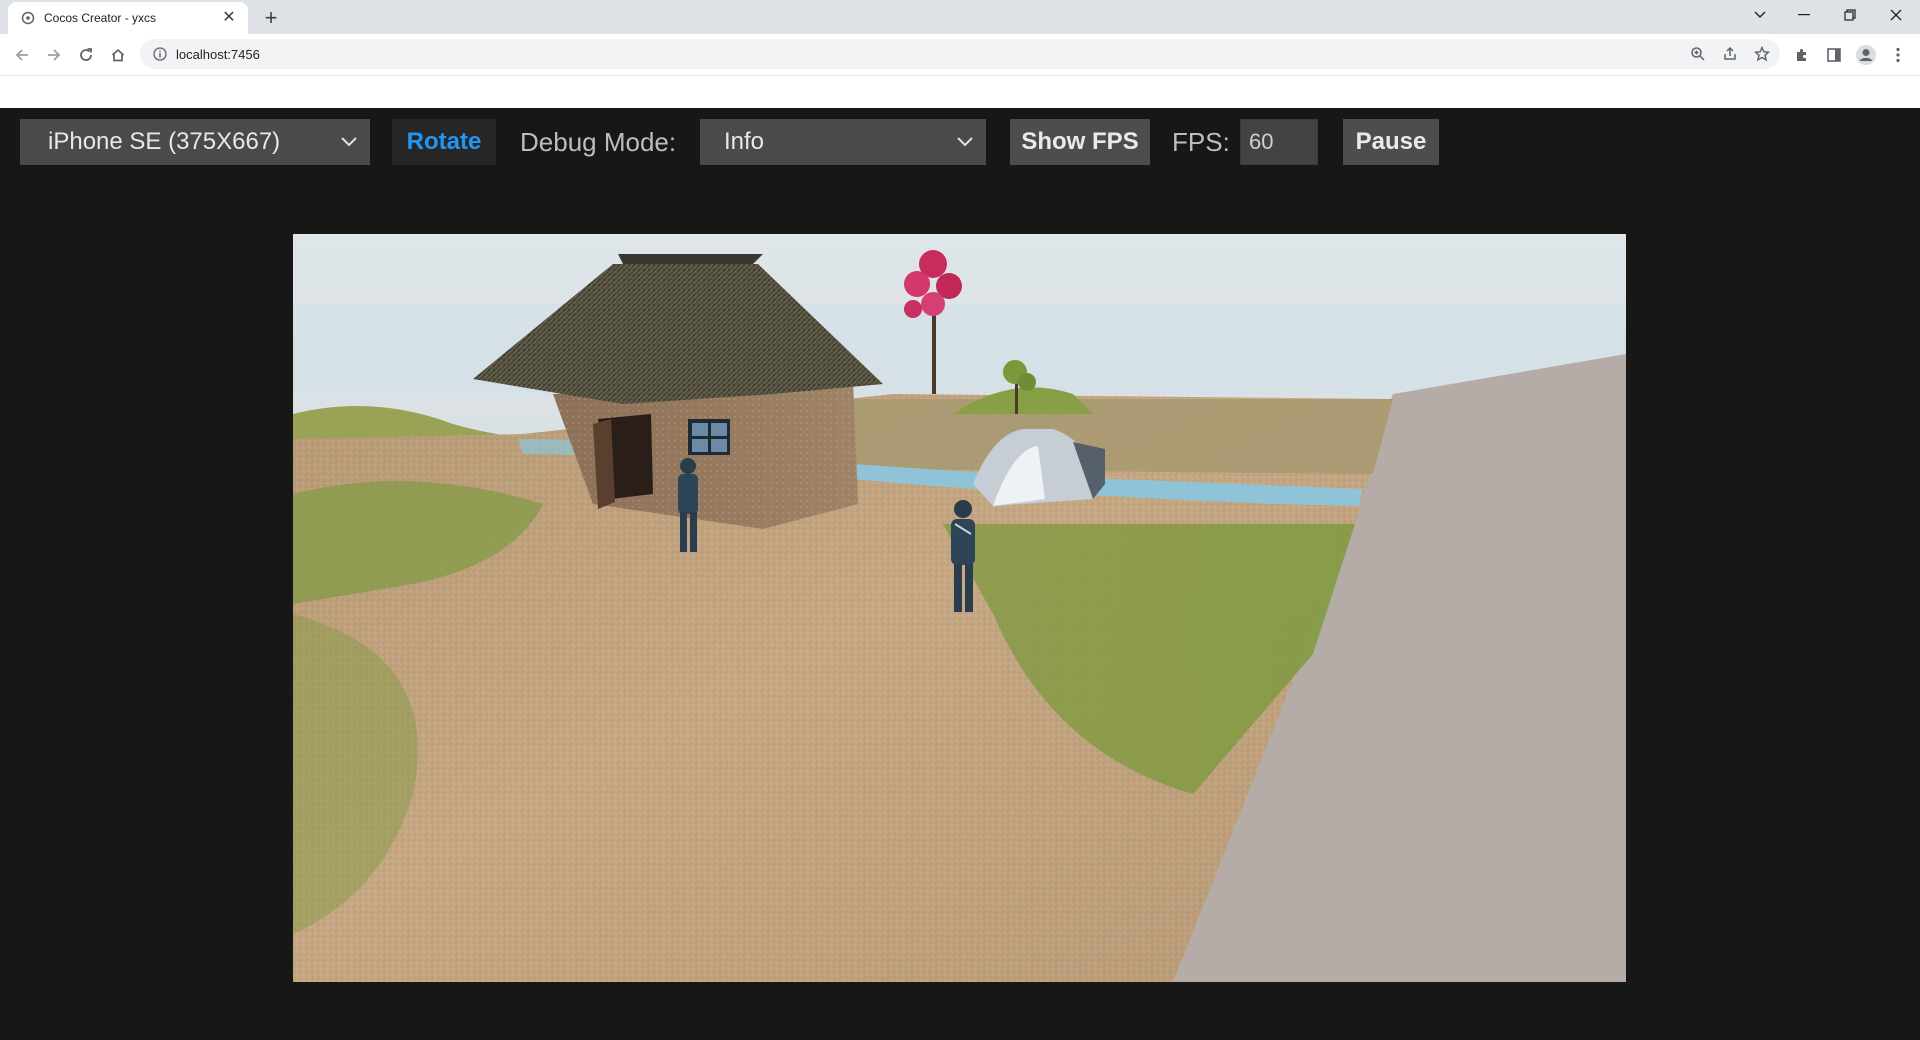  Describe the element at coordinates (164, 141) in the screenshot. I see `device-select-value: iPhone SE (375X667)` at that location.